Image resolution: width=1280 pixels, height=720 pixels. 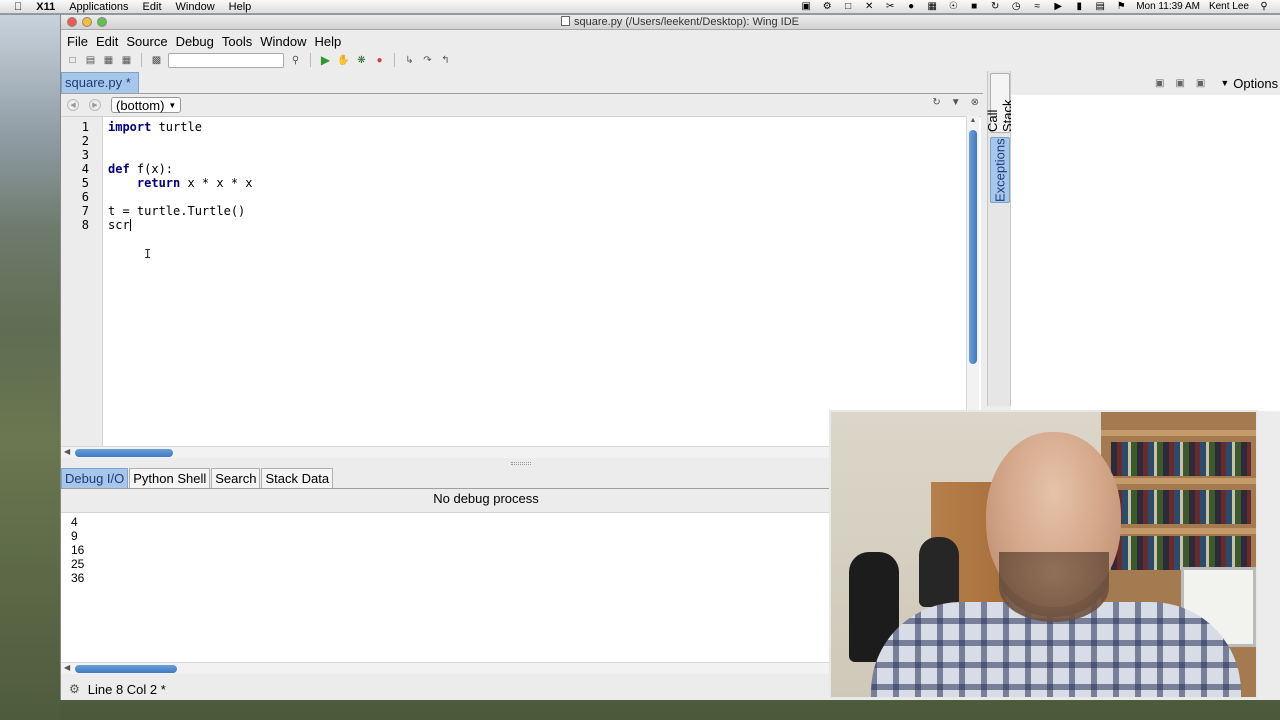 What do you see at coordinates (295, 60) in the screenshot?
I see `search-icon: ⚲` at bounding box center [295, 60].